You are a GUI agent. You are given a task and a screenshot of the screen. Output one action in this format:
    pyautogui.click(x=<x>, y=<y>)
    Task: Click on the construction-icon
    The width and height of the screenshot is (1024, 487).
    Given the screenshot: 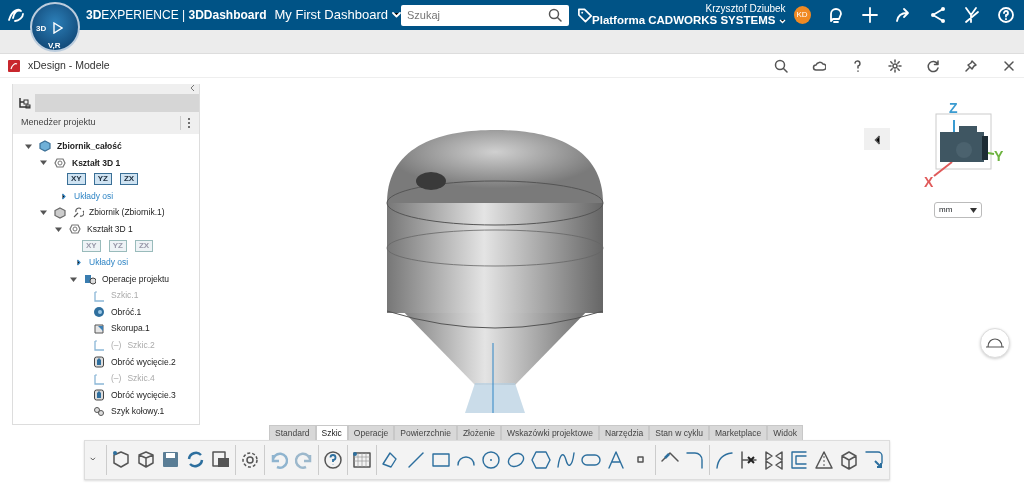 What is the action you would take?
    pyautogui.click(x=824, y=460)
    